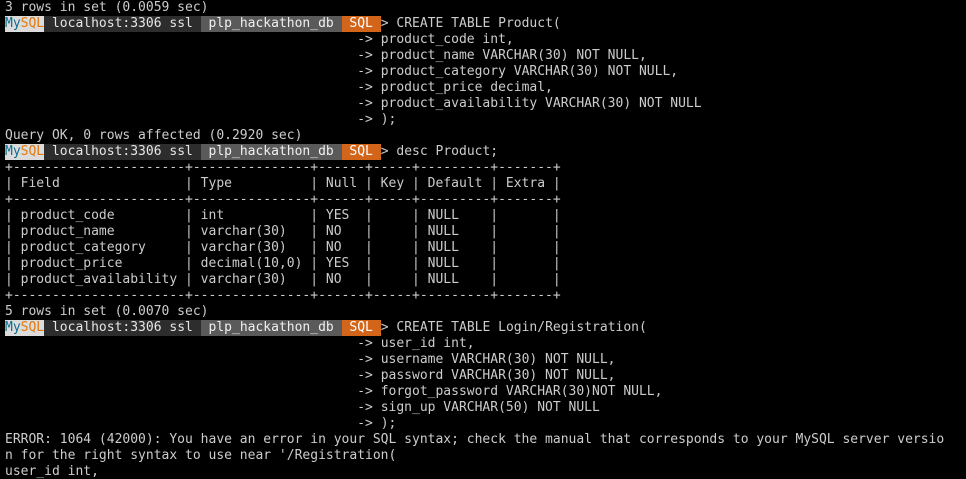 The width and height of the screenshot is (966, 479). Describe the element at coordinates (521, 391) in the screenshot. I see `continuation-text: forgot_password VARCHAR(30)NOT NULL,` at that location.